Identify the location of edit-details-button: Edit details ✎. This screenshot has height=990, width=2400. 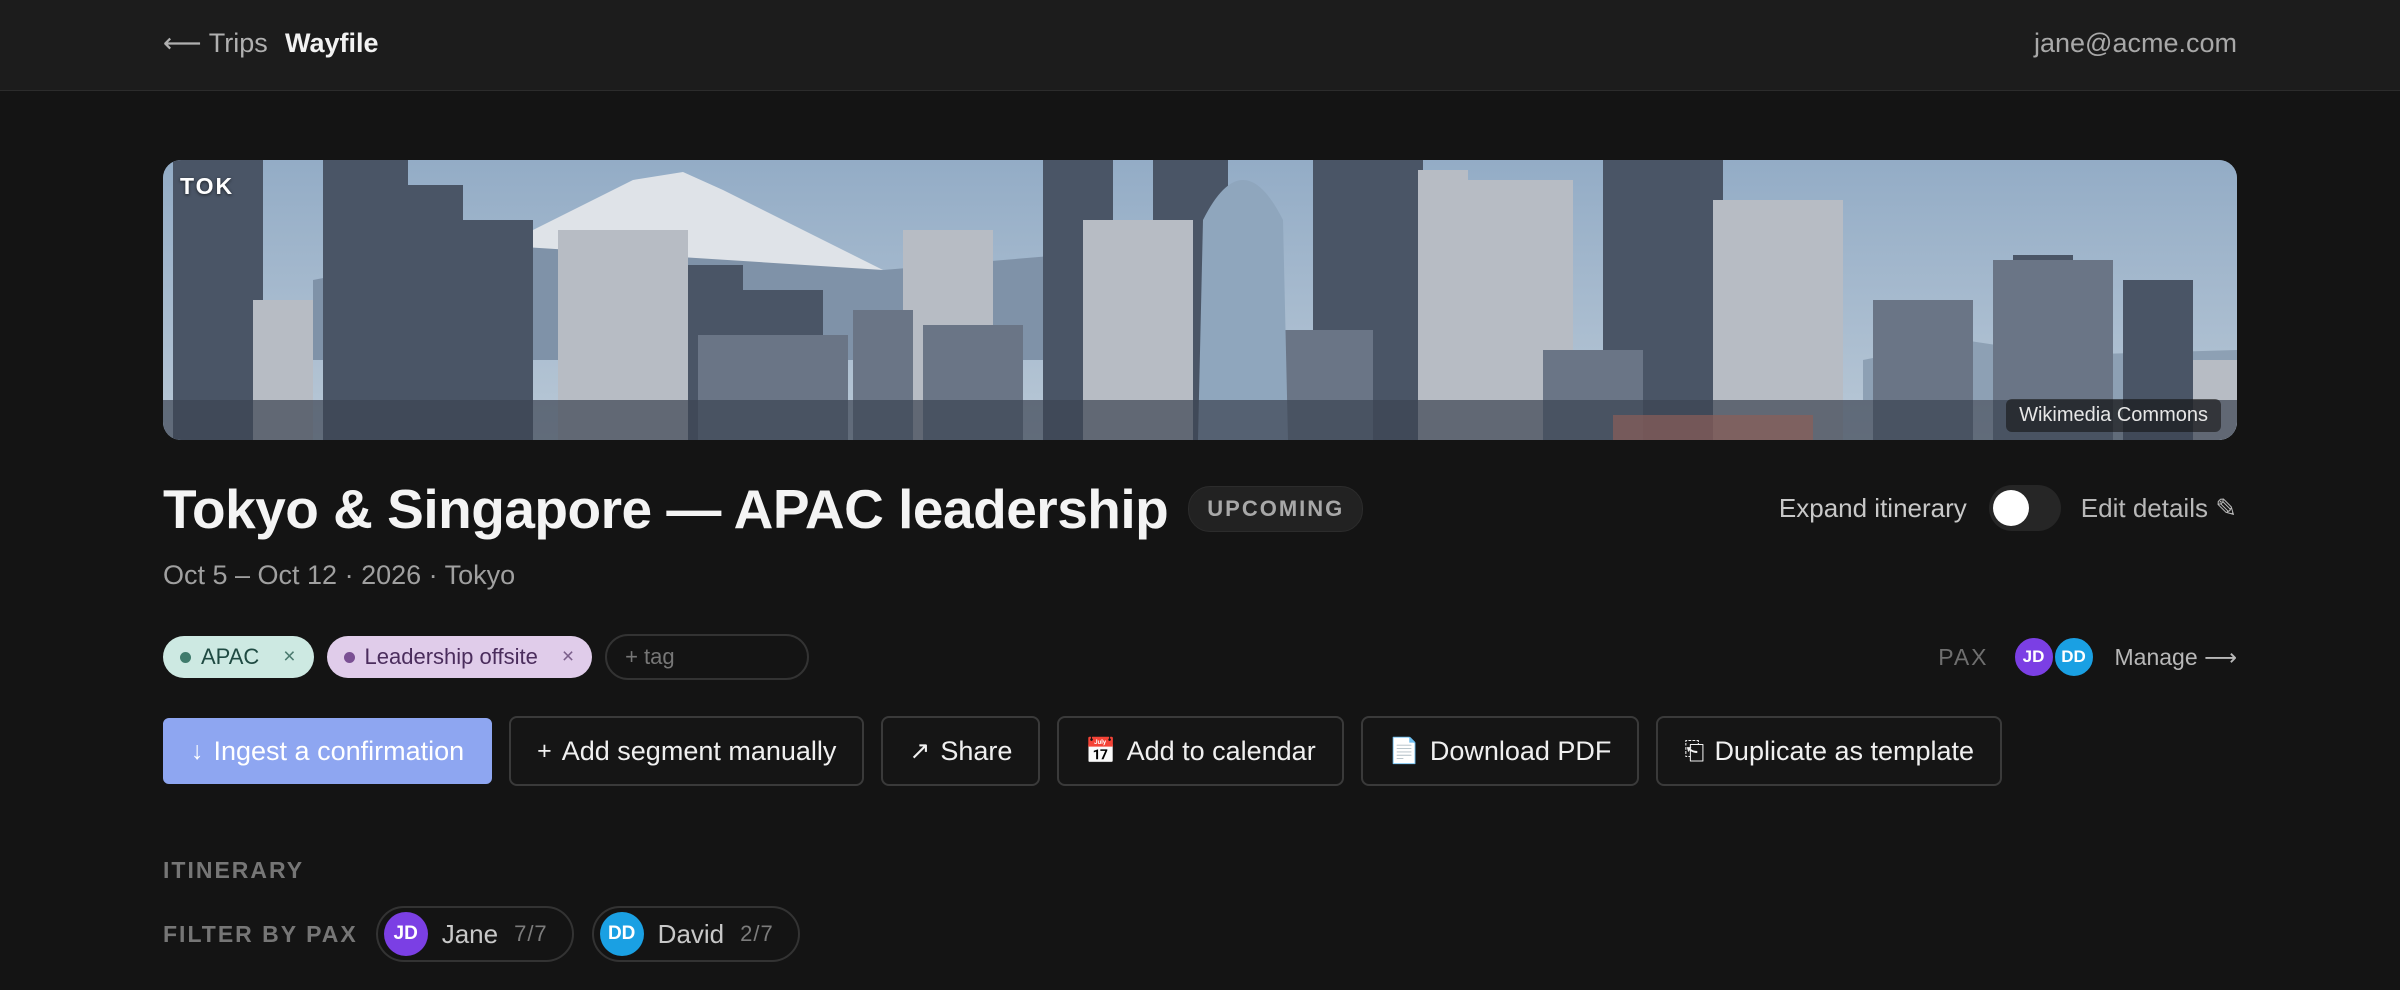
(2159, 508).